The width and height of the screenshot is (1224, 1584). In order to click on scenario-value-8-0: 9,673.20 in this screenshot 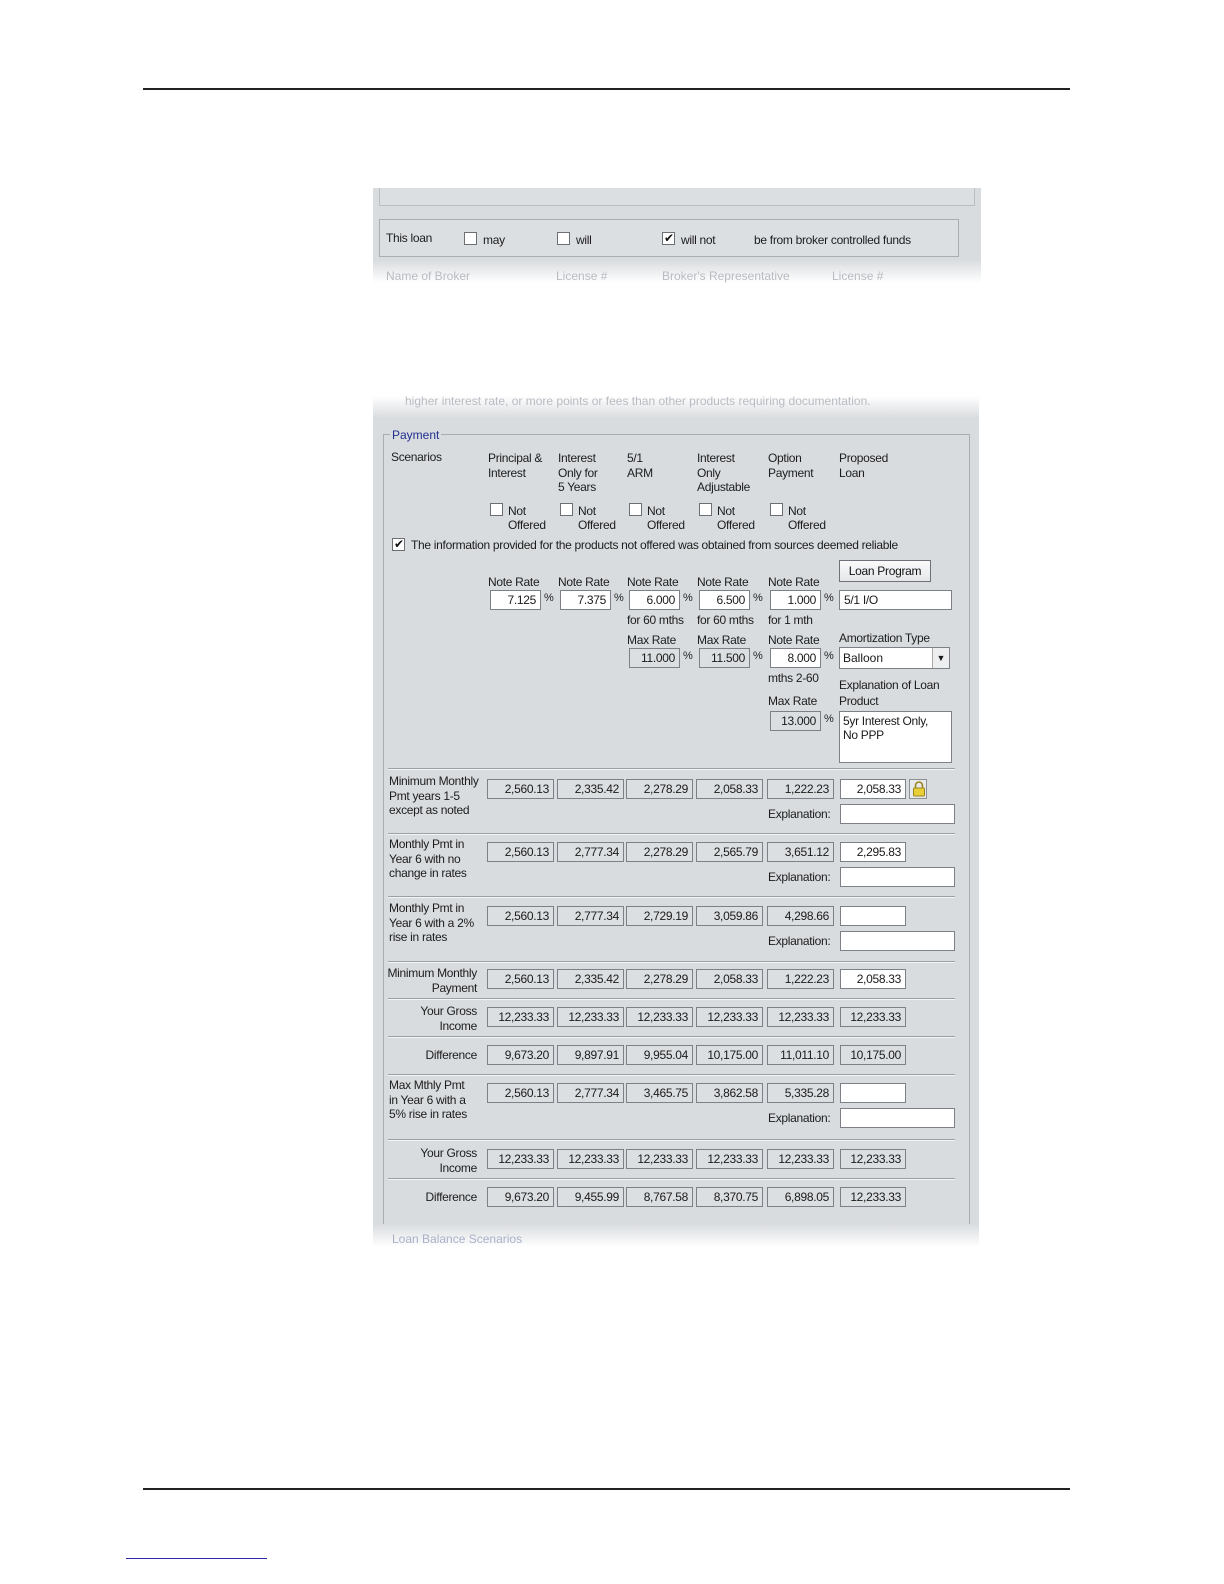, I will do `click(520, 1197)`.